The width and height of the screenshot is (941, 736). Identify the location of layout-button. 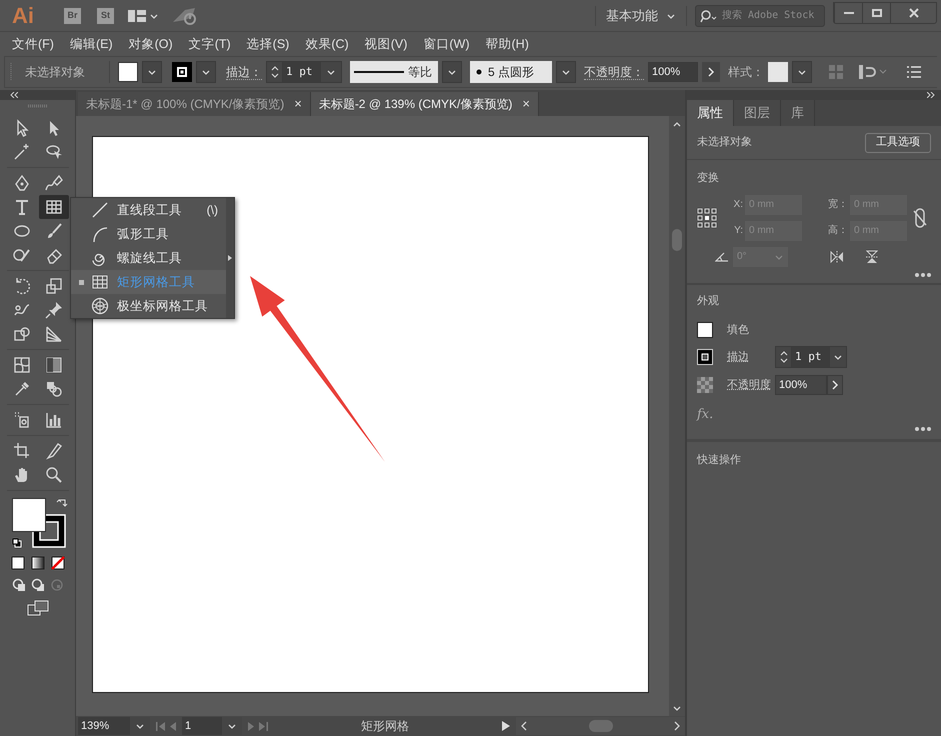
(143, 15).